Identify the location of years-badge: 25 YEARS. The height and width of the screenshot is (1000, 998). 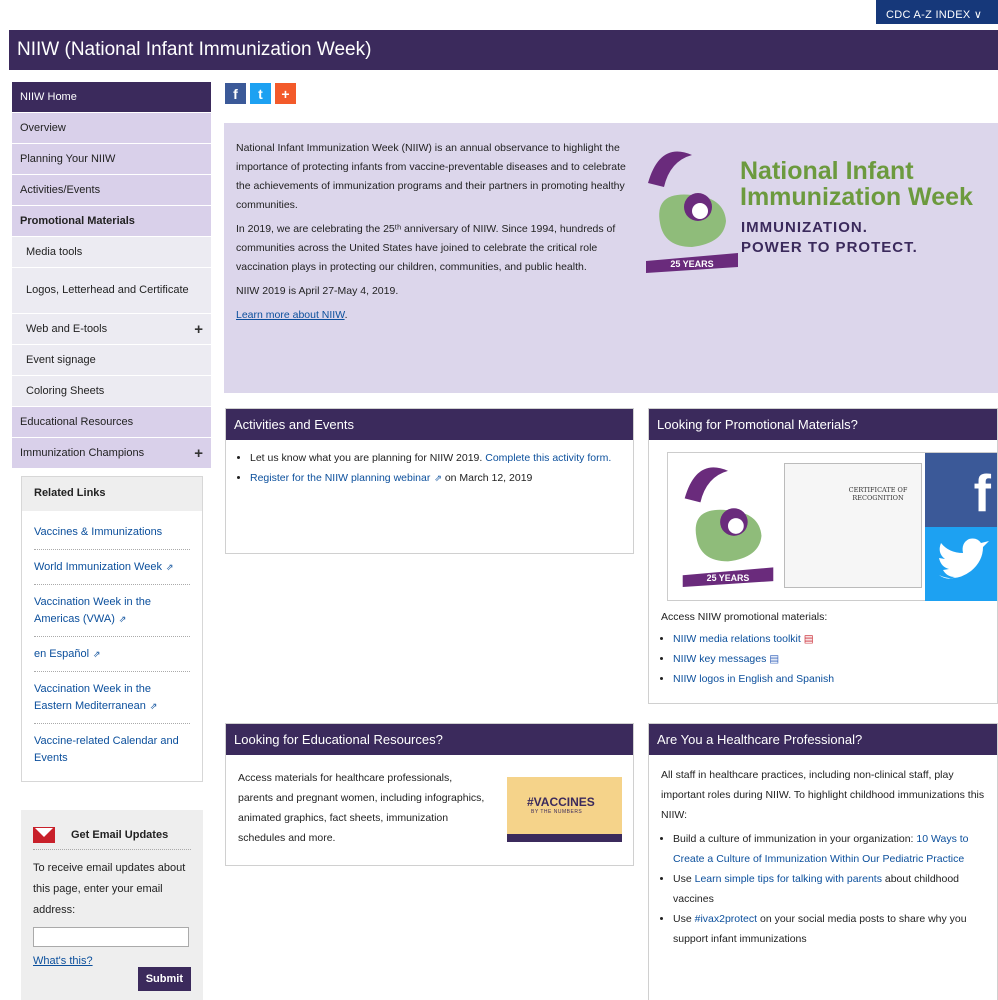
(691, 264).